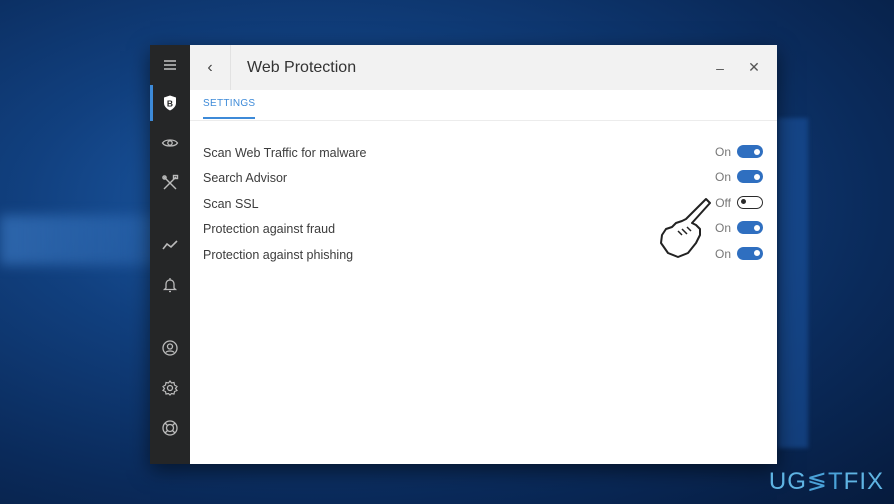 The image size is (894, 504). I want to click on tab-settings: SETTINGS, so click(229, 108).